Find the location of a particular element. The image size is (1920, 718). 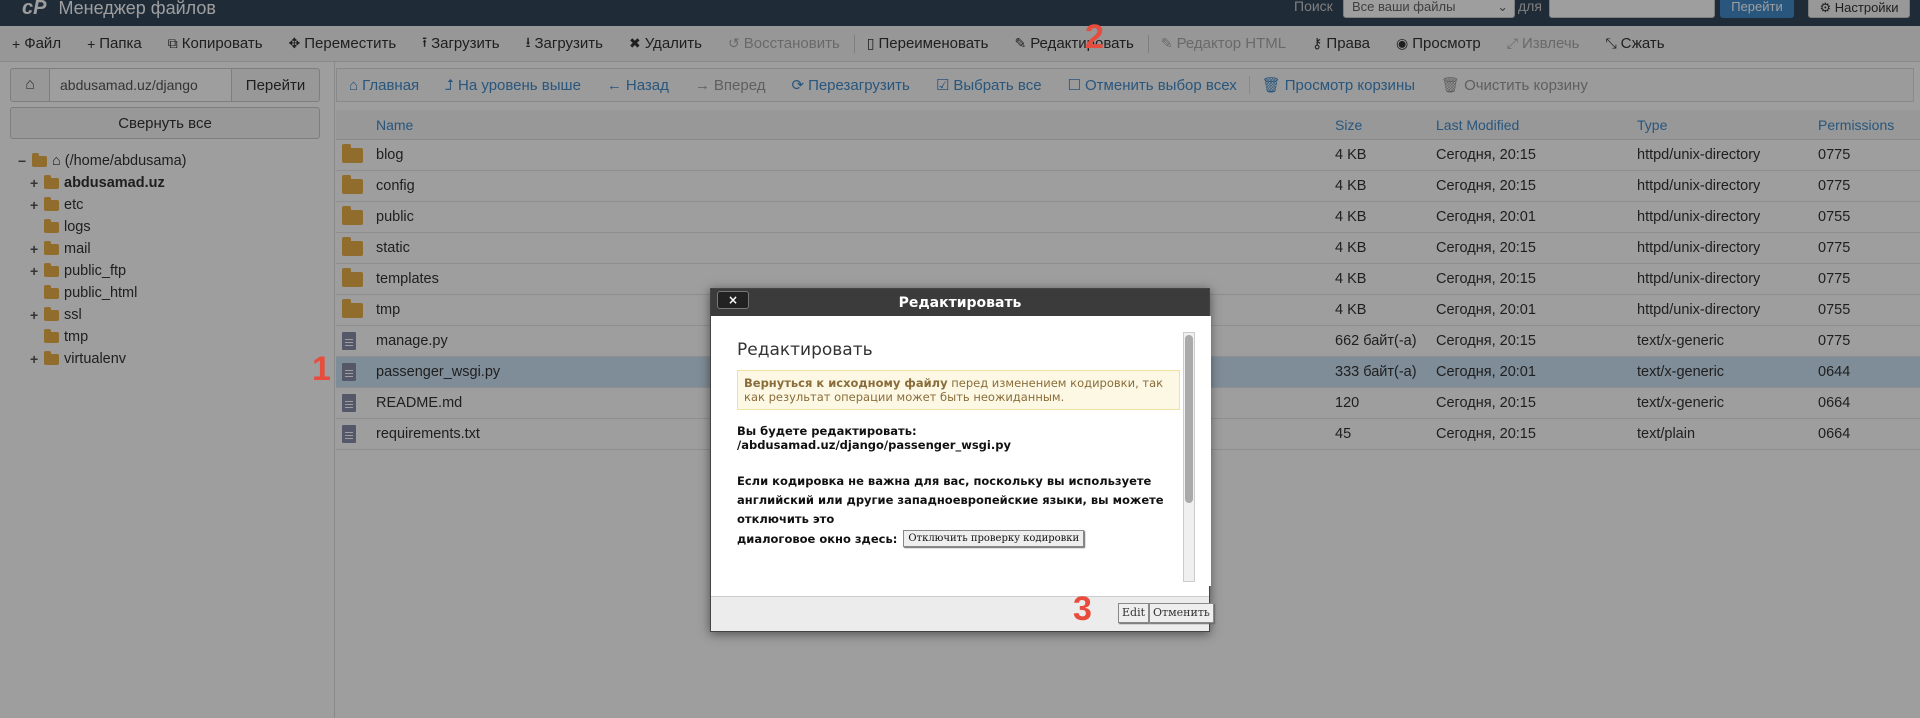

dialog-footer: 3 Edit Отменить is located at coordinates (962, 610).